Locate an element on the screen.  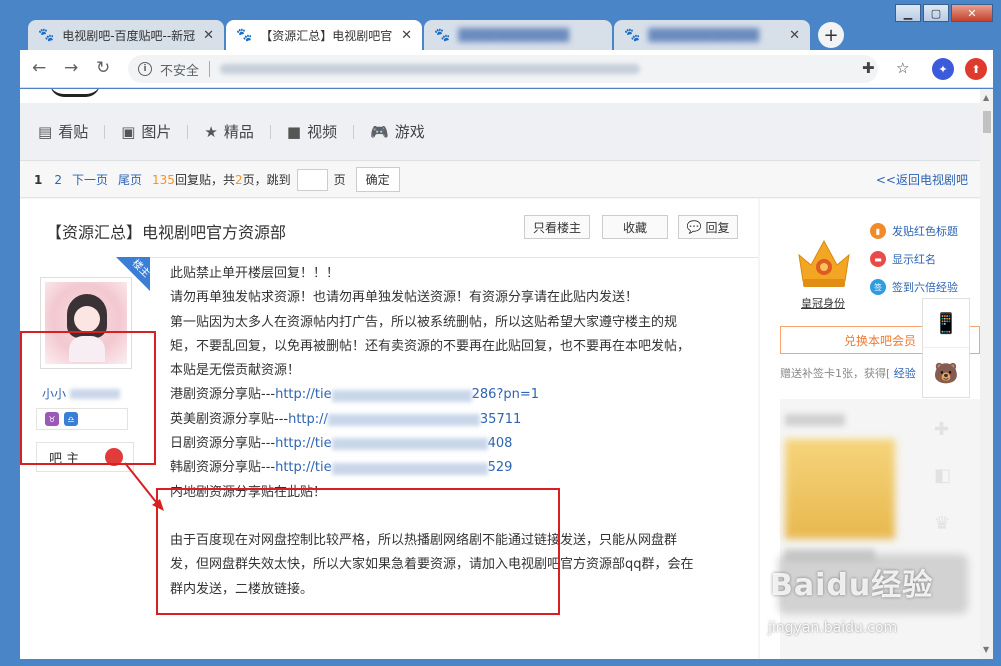
link-line-hk: 港剧资源分享贴--- http://tie 286?pn=1 is located at coordinates (460, 395).